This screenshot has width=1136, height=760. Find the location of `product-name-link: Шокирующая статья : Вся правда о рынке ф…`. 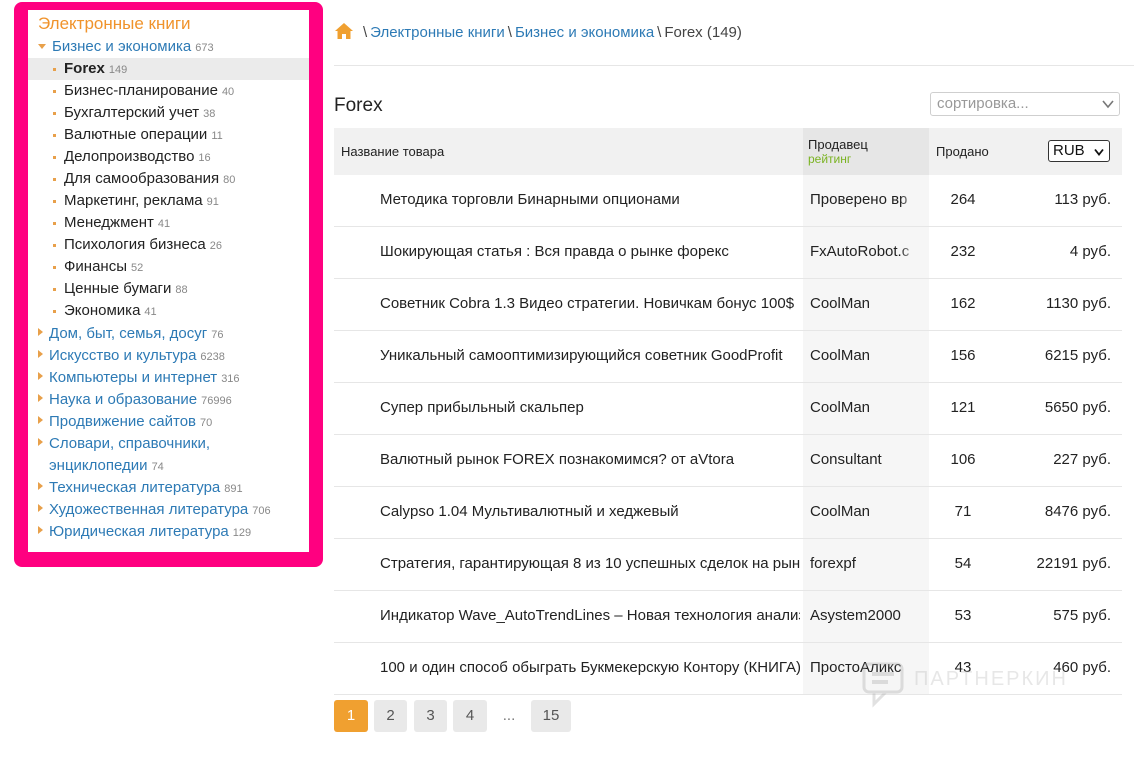

product-name-link: Шокирующая статья : Вся правда о рынке ф… is located at coordinates (590, 251).